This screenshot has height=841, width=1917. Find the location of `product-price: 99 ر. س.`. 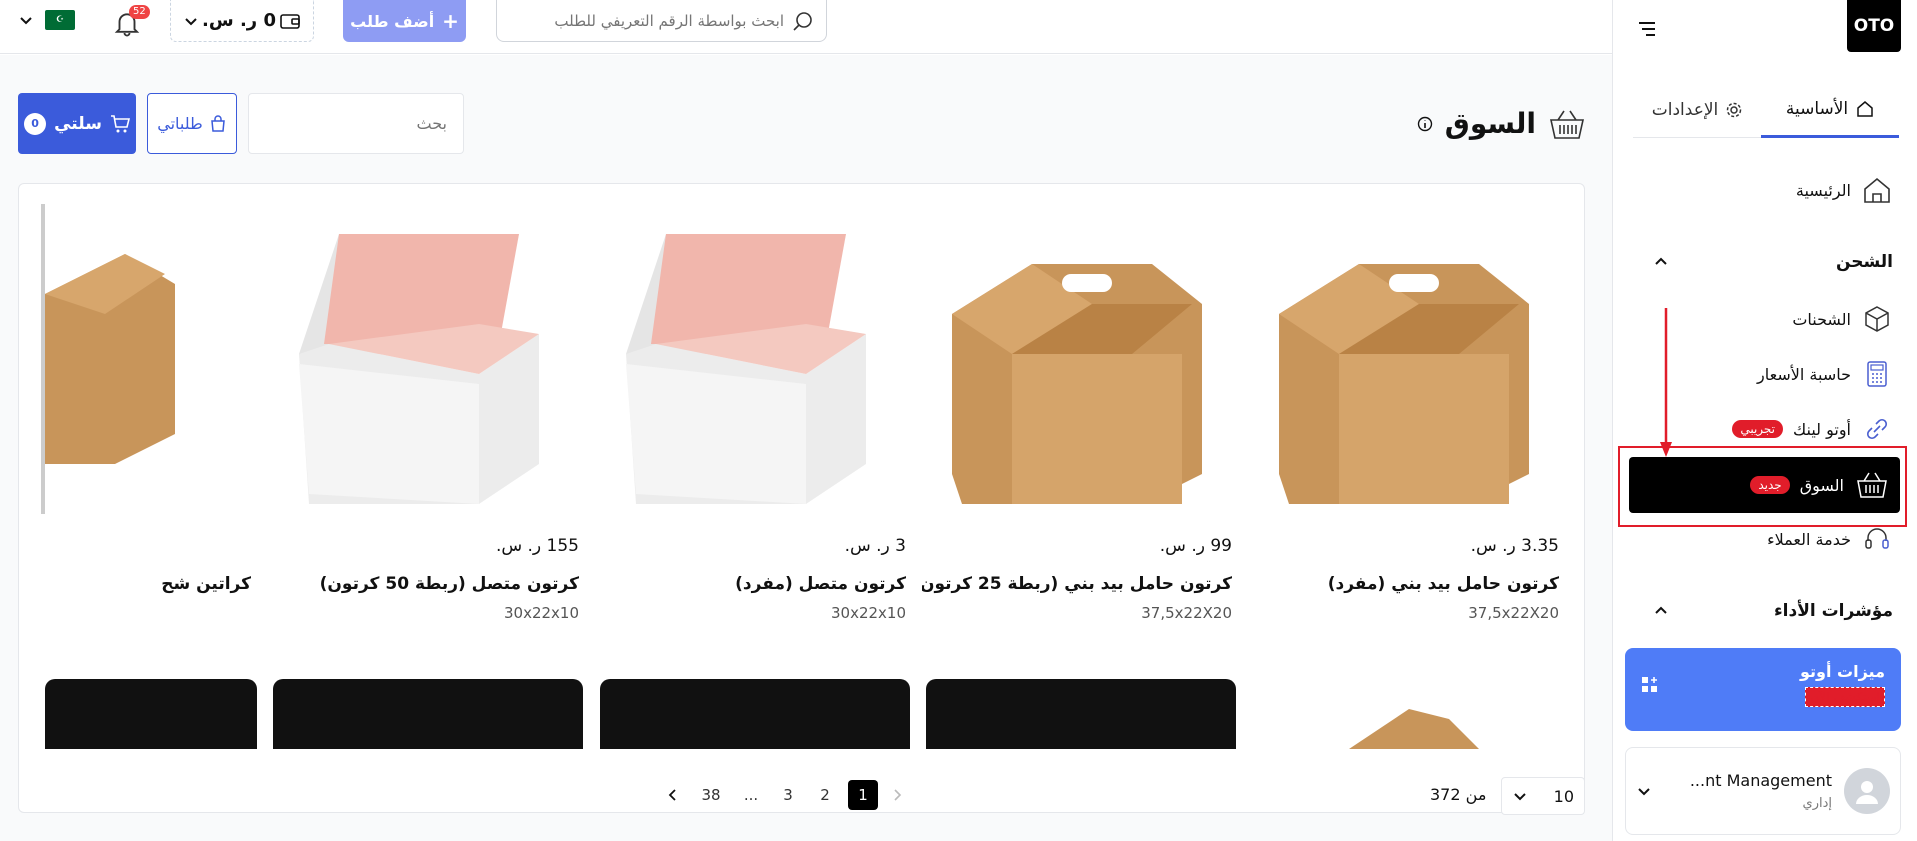

product-price: 99 ر. س. is located at coordinates (1195, 546).